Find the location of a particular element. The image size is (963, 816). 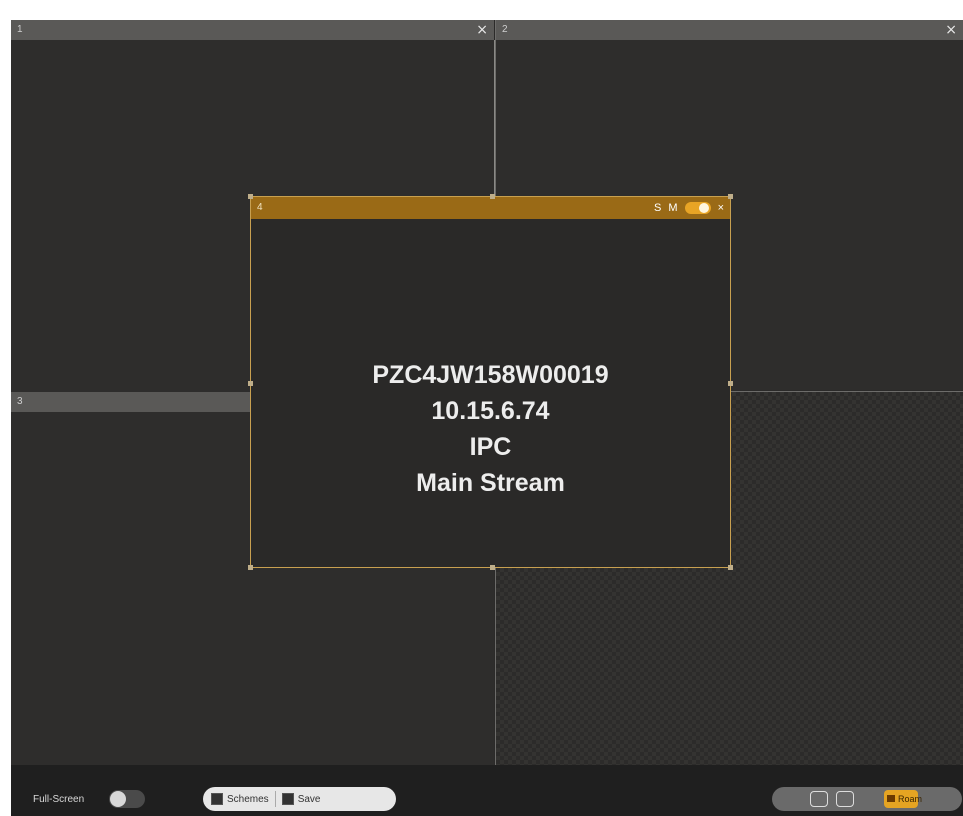

window-2-index: 2 is located at coordinates (505, 29).